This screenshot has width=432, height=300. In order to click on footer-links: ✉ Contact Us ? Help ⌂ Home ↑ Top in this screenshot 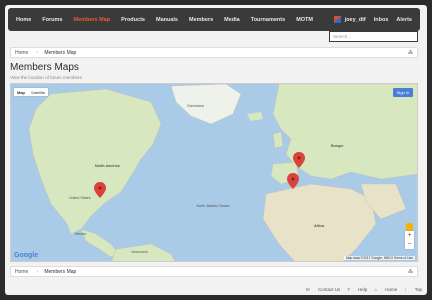, I will do `click(216, 290)`.